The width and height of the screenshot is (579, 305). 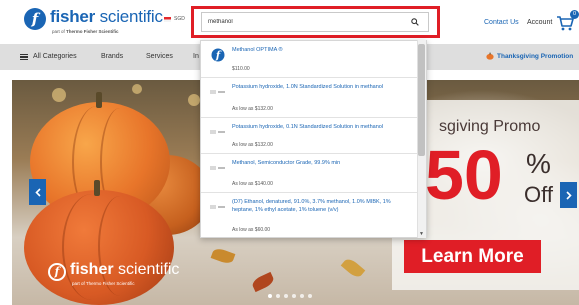 What do you see at coordinates (85, 31) in the screenshot?
I see `logo-tagline: part of Thermo Fisher Scientific` at bounding box center [85, 31].